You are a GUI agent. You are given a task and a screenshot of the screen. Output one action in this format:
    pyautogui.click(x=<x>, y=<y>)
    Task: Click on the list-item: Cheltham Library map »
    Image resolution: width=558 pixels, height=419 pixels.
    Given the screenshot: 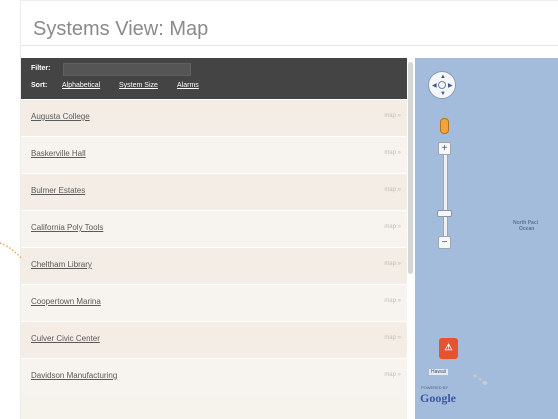 What is the action you would take?
    pyautogui.click(x=214, y=265)
    